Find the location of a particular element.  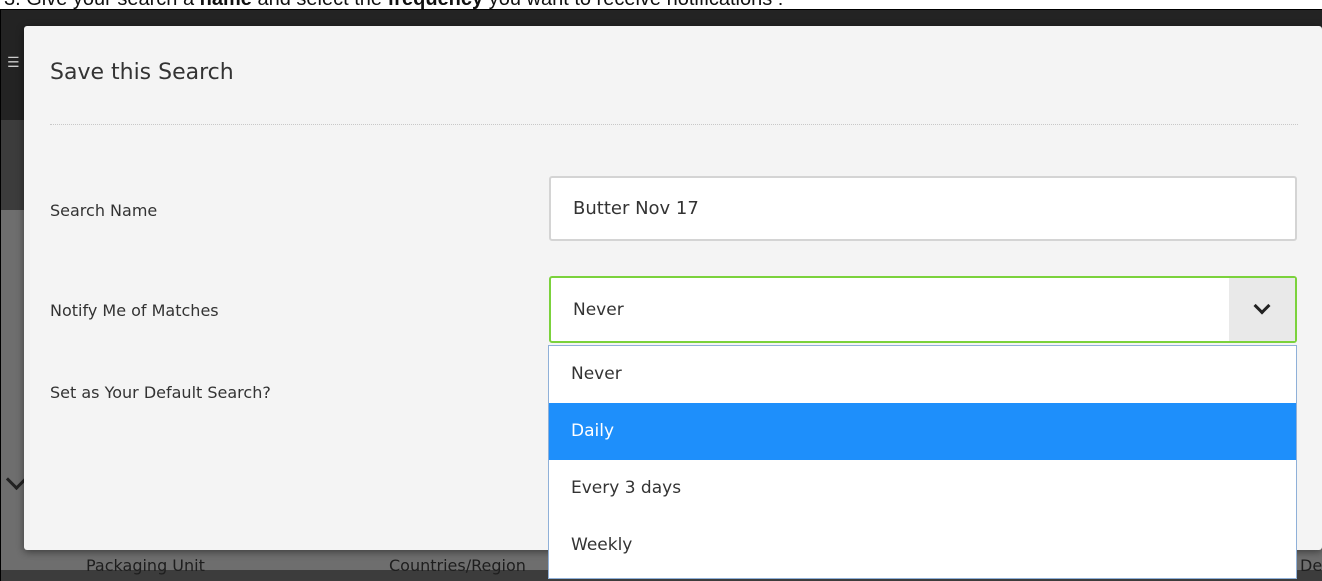

column-header-countries-region: Countries/Region is located at coordinates (457, 565).